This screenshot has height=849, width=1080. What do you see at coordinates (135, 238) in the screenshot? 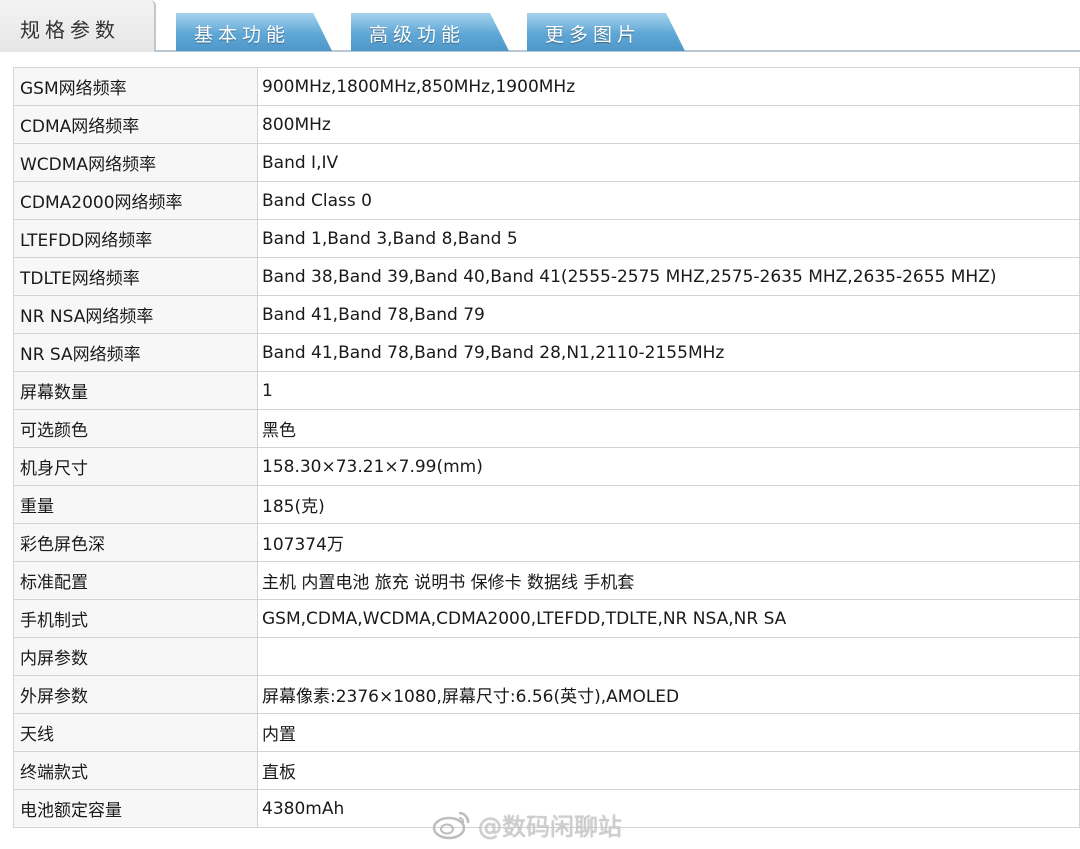
I see `spec-label: LTEFDD网络频率` at bounding box center [135, 238].